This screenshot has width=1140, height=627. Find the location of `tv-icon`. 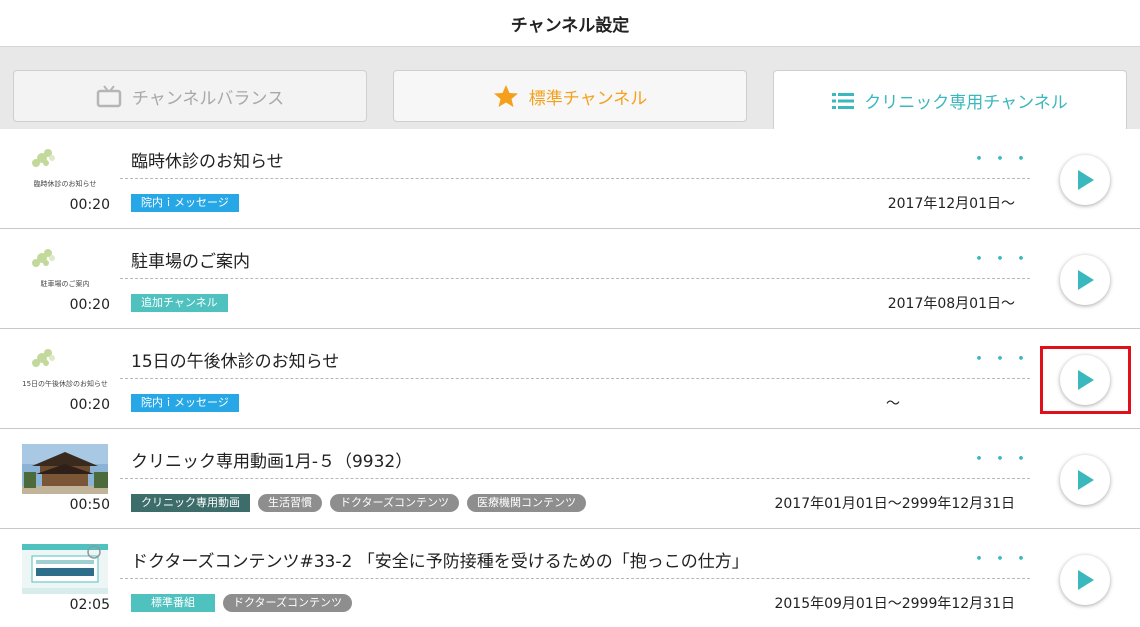

tv-icon is located at coordinates (109, 96).